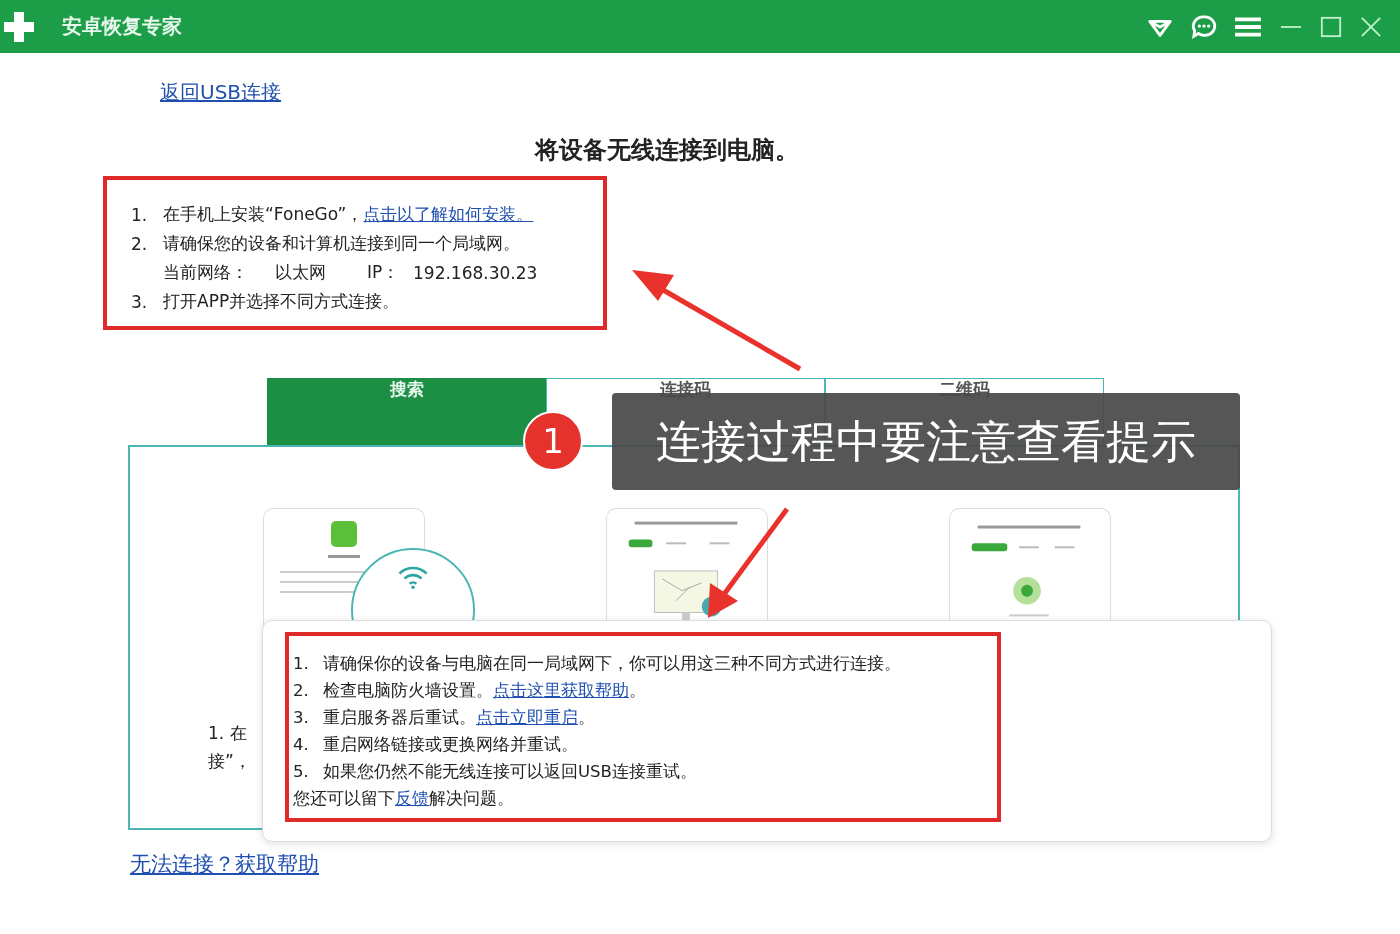 The width and height of the screenshot is (1400, 934). What do you see at coordinates (1331, 26) in the screenshot?
I see `maximize-icon` at bounding box center [1331, 26].